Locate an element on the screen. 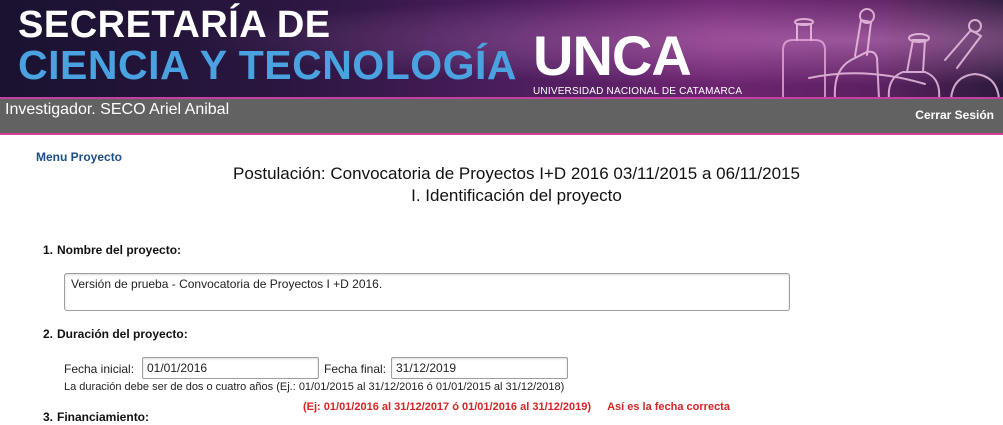 Image resolution: width=1003 pixels, height=425 pixels. section-2-label: 2. Duración del proyecto: is located at coordinates (112, 334).